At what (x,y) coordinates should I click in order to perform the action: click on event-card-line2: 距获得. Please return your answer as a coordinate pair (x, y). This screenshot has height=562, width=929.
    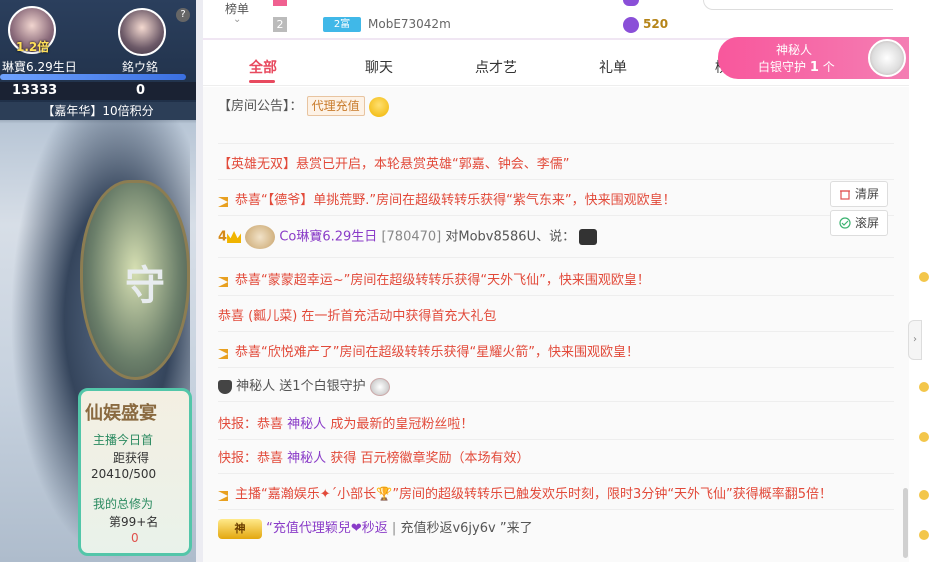
    Looking at the image, I should click on (131, 458).